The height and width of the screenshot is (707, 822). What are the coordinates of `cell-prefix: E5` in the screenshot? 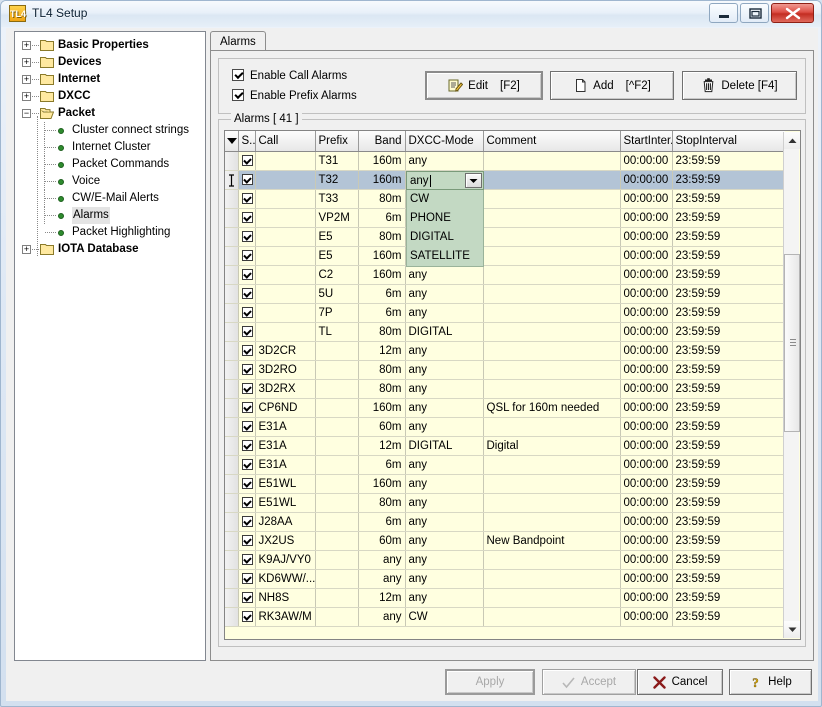 It's located at (337, 256).